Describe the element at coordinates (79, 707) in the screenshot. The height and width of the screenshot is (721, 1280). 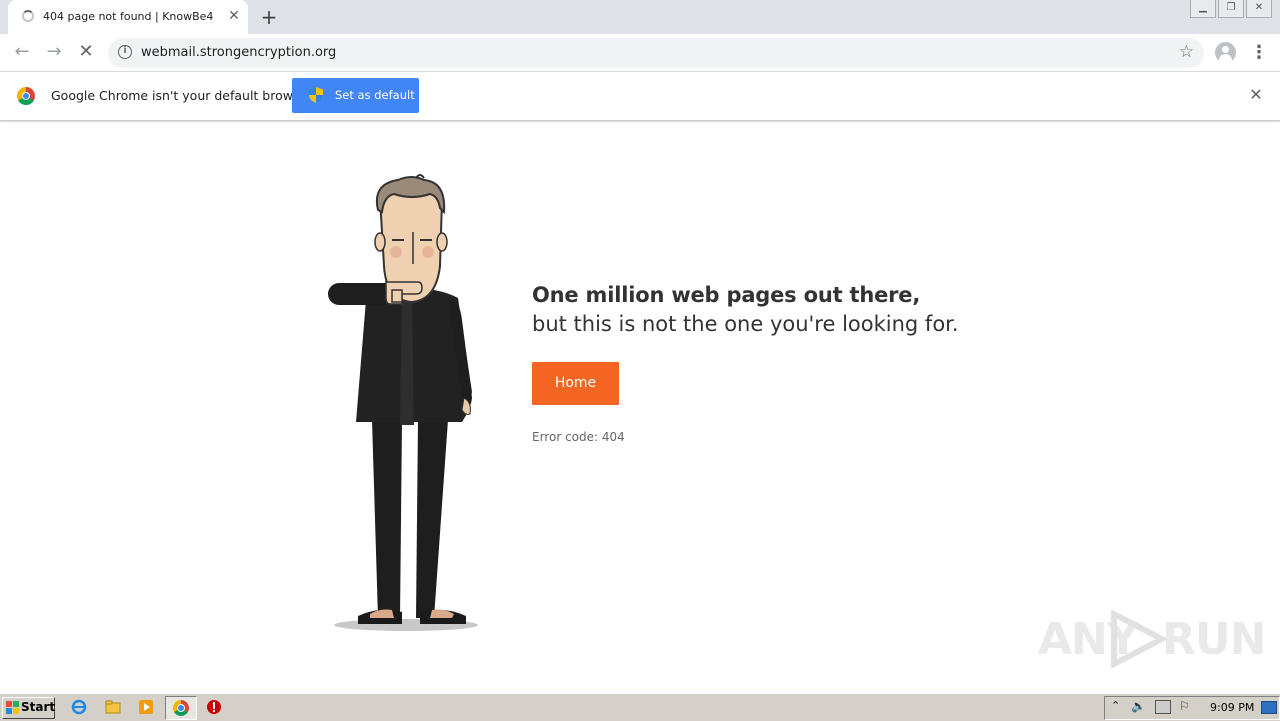
I see `internet-explorer-icon` at that location.